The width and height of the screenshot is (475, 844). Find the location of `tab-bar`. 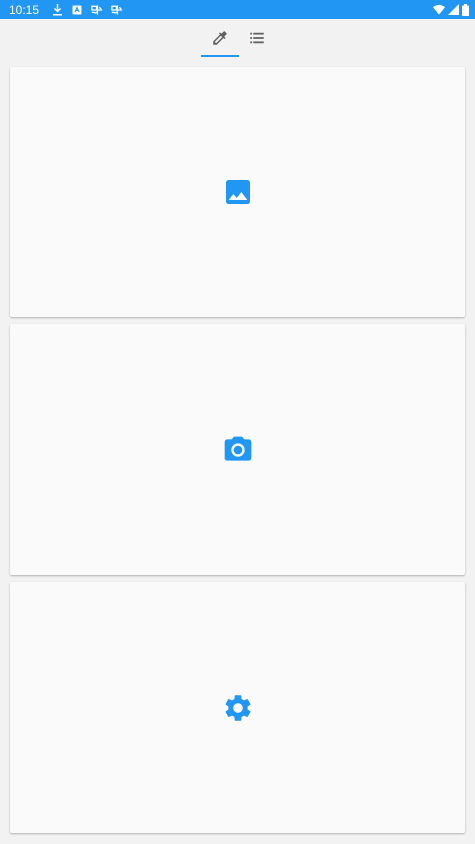

tab-bar is located at coordinates (237, 39).